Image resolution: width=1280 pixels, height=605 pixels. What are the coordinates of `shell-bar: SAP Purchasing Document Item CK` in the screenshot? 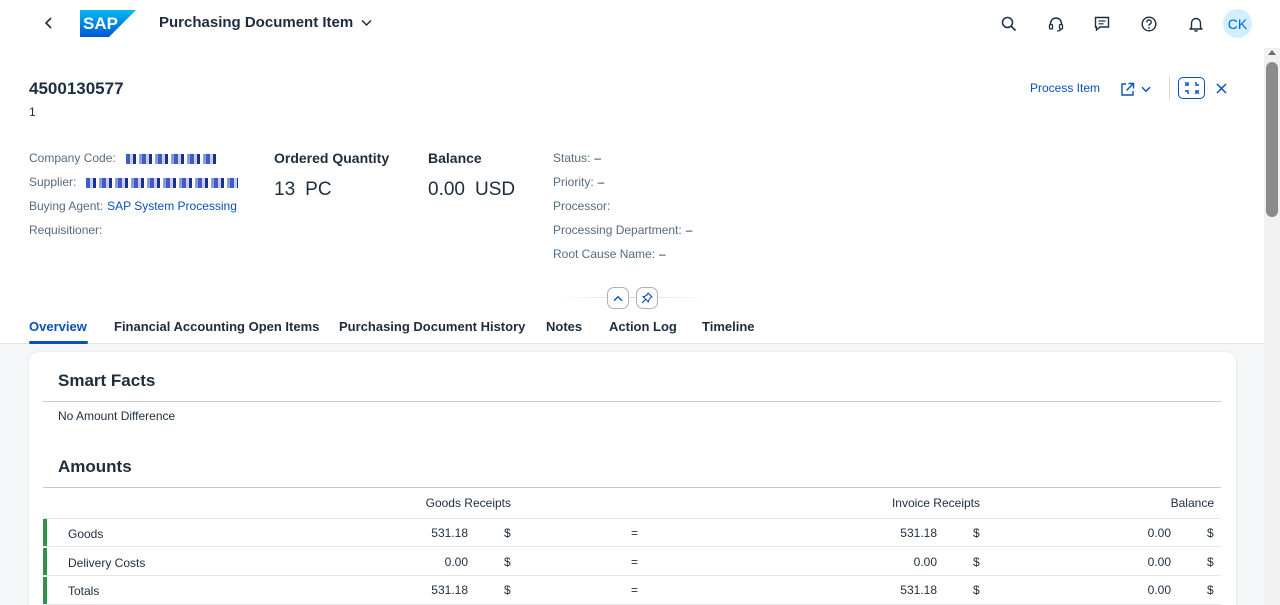 It's located at (632, 24).